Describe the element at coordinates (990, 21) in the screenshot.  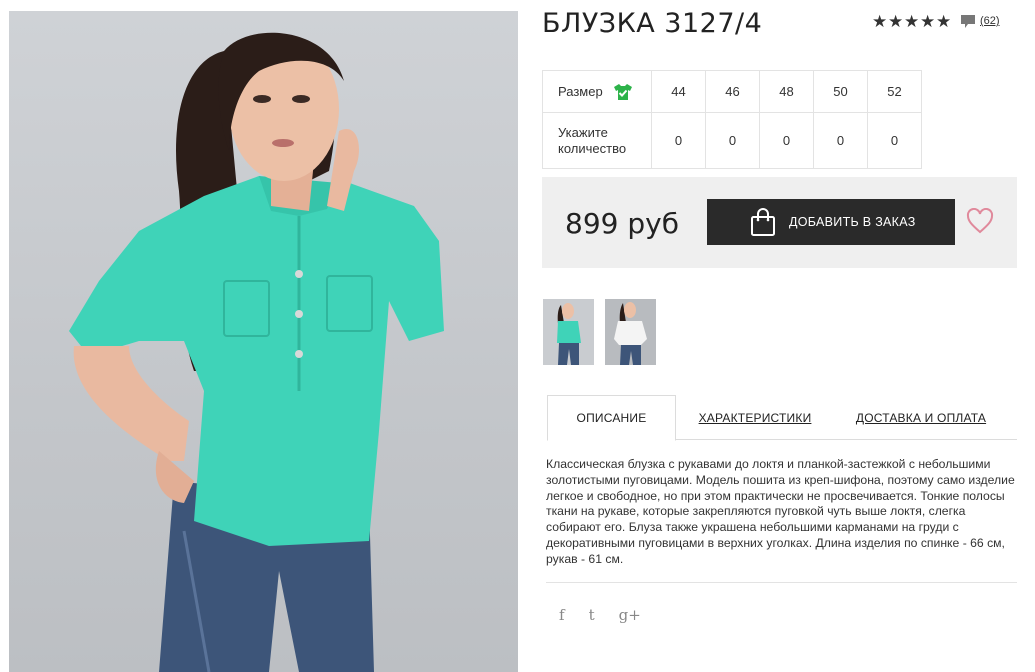
I see `reviews-count-link: (62)` at that location.